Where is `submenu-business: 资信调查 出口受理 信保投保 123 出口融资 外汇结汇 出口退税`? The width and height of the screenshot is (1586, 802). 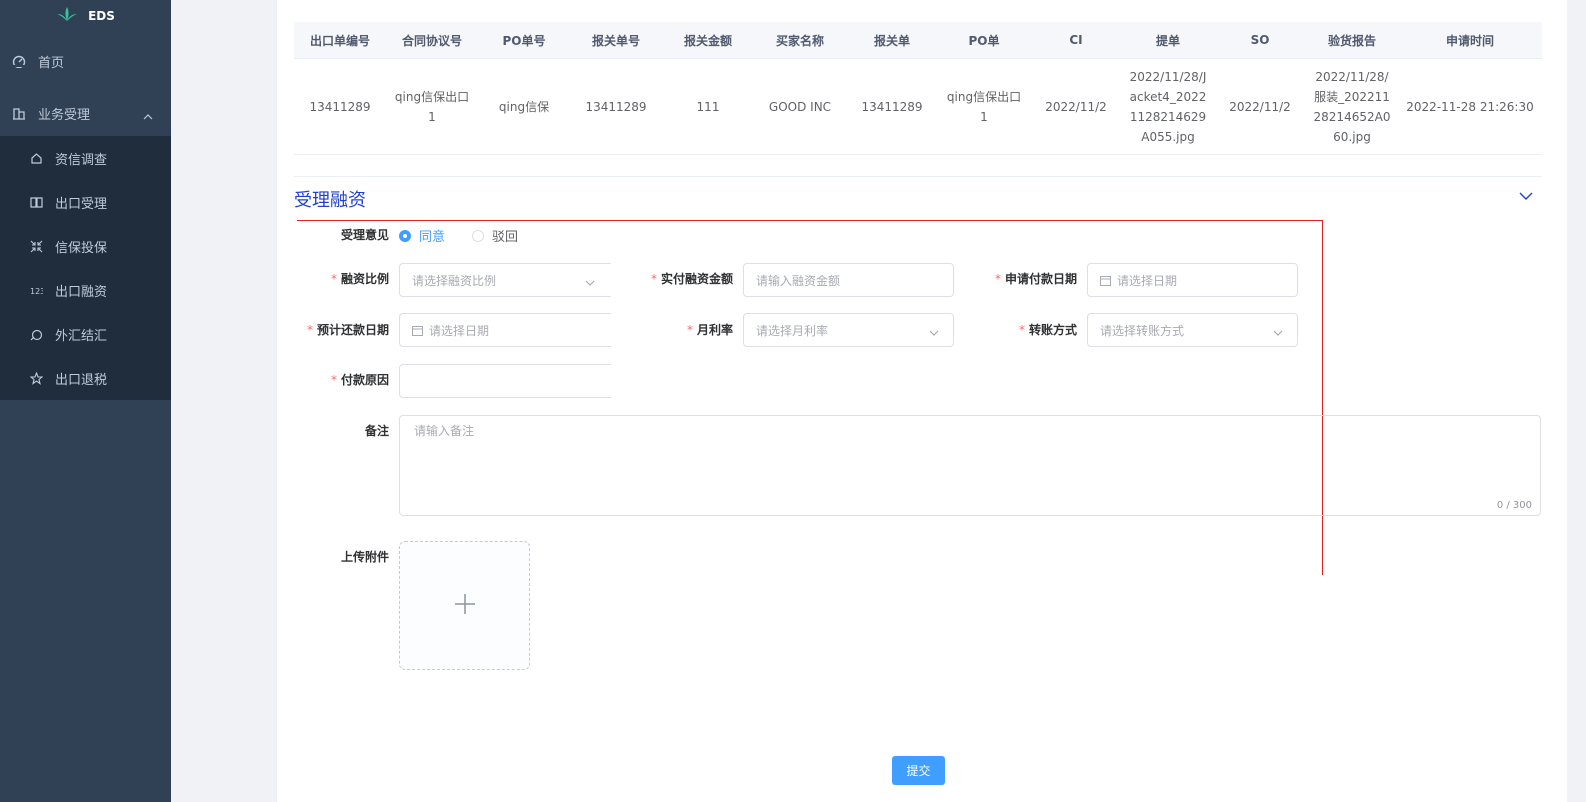 submenu-business: 资信调查 出口受理 信保投保 123 出口融资 外汇结汇 出口退税 is located at coordinates (85, 268).